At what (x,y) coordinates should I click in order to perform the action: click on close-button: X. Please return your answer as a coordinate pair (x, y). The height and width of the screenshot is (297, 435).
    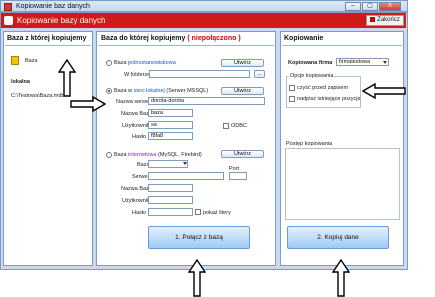
    Looking at the image, I should click on (390, 6).